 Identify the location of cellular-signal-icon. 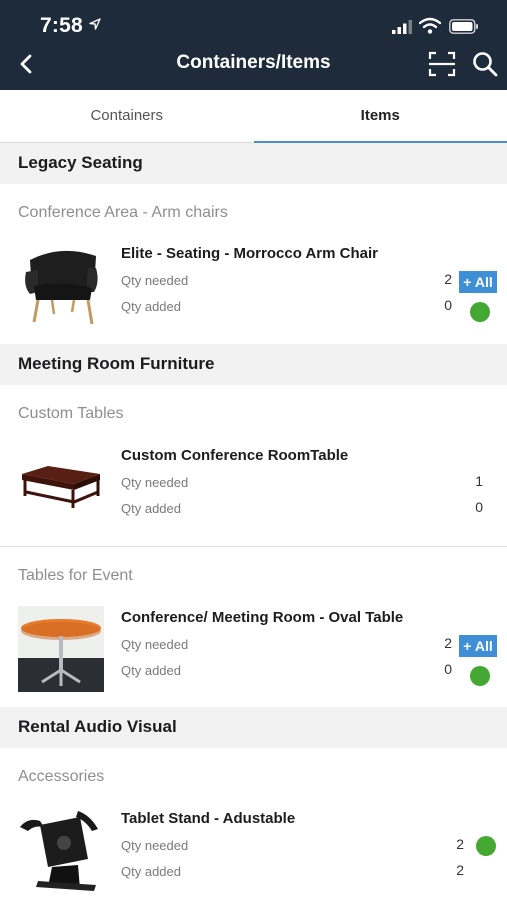
(402, 27).